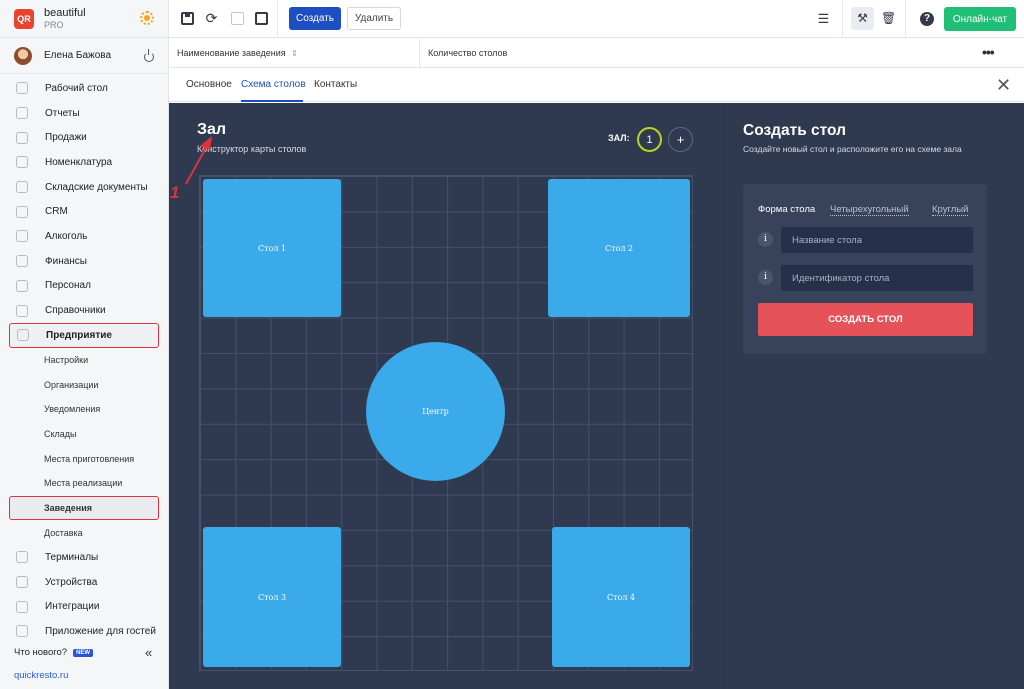 This screenshot has width=1024, height=689. I want to click on tab-general: Основное, so click(209, 84).